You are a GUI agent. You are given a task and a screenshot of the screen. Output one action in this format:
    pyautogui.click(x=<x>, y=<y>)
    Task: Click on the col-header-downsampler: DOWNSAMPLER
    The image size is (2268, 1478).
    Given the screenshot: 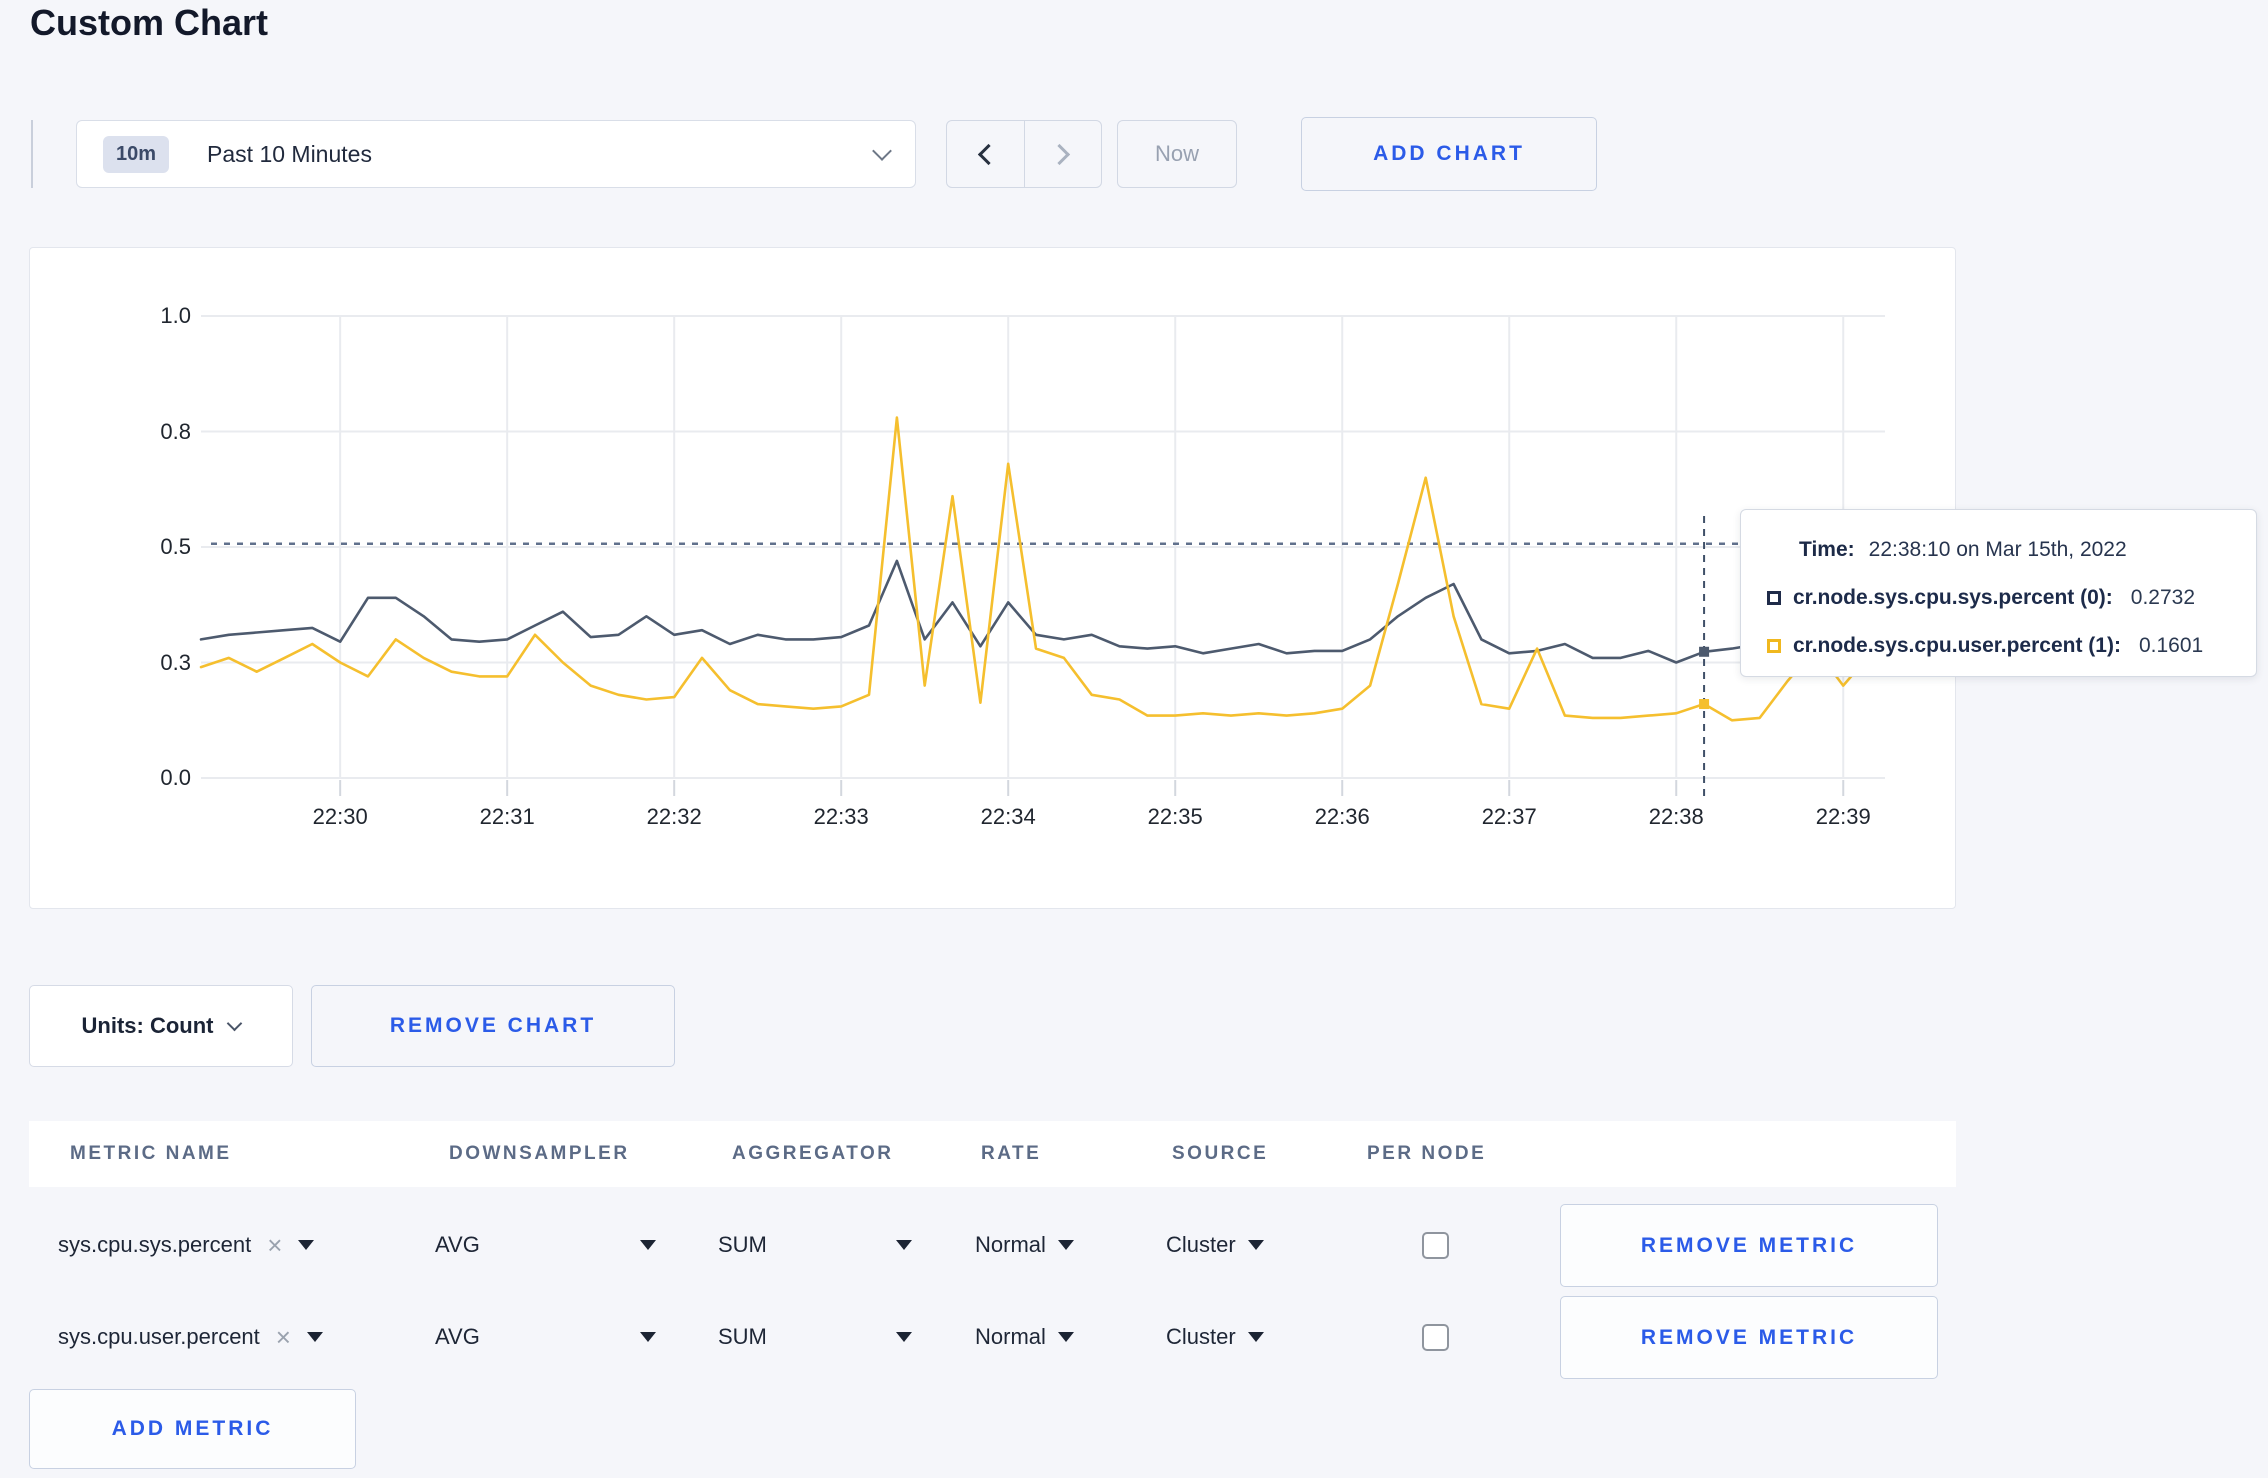 What is the action you would take?
    pyautogui.click(x=539, y=1153)
    